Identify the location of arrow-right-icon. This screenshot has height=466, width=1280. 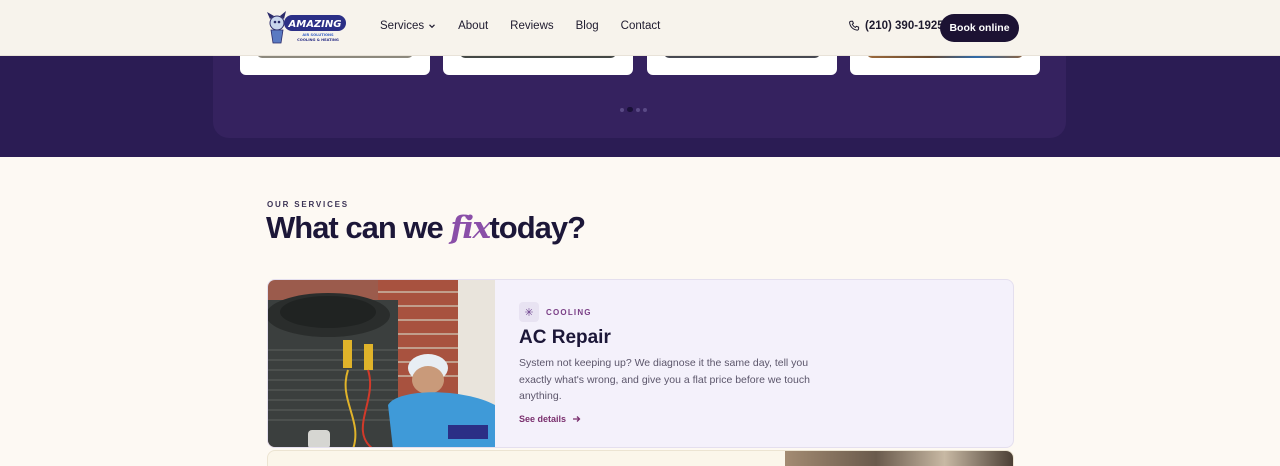
(577, 419).